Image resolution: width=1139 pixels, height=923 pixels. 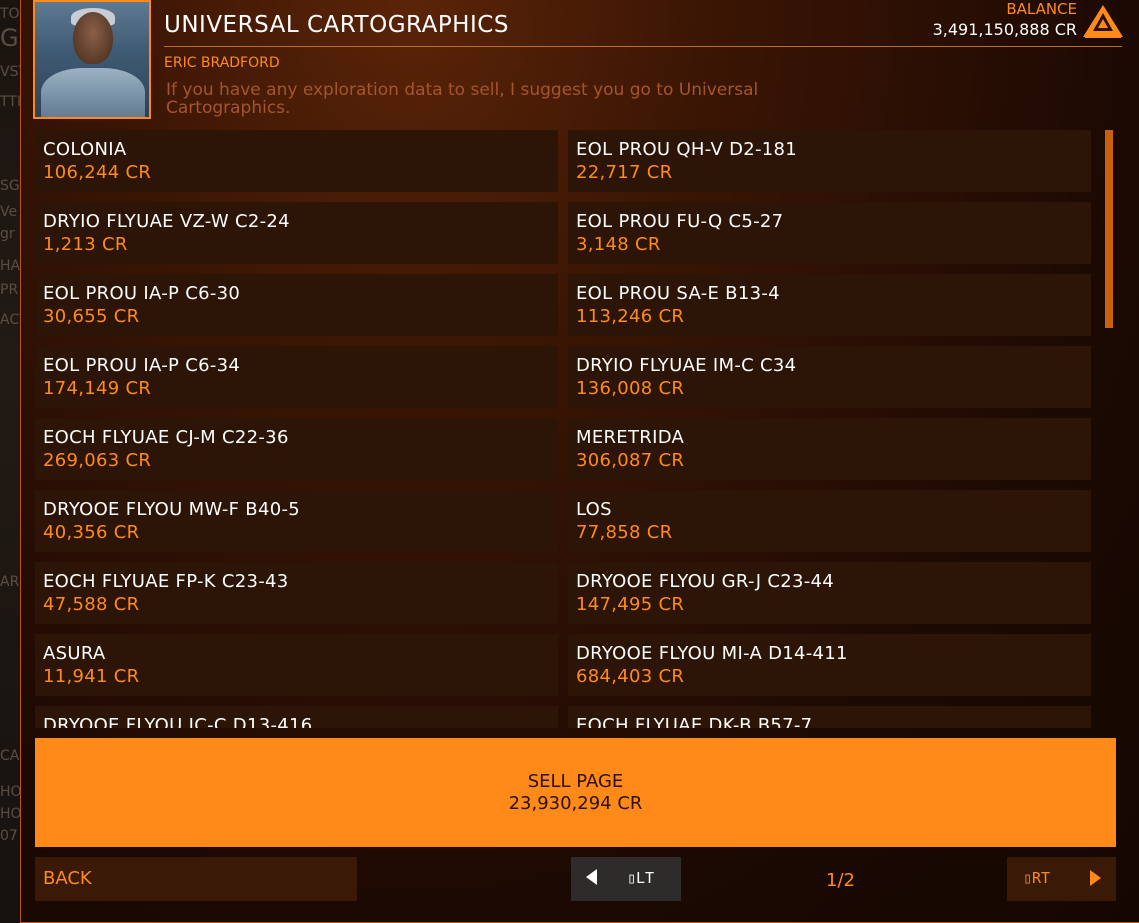 What do you see at coordinates (1061, 879) in the screenshot?
I see `next-page-button: ▯RT` at bounding box center [1061, 879].